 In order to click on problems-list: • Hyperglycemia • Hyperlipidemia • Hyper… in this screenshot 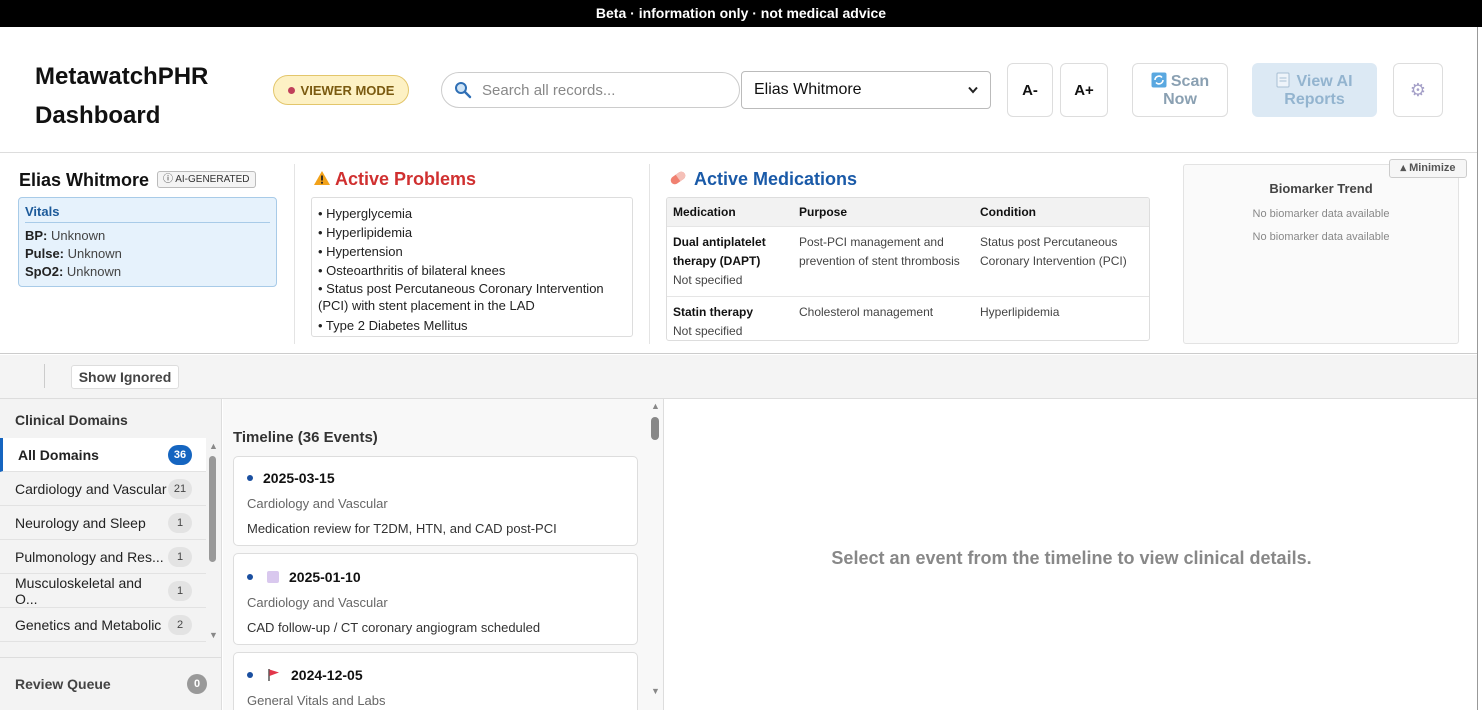, I will do `click(472, 267)`.